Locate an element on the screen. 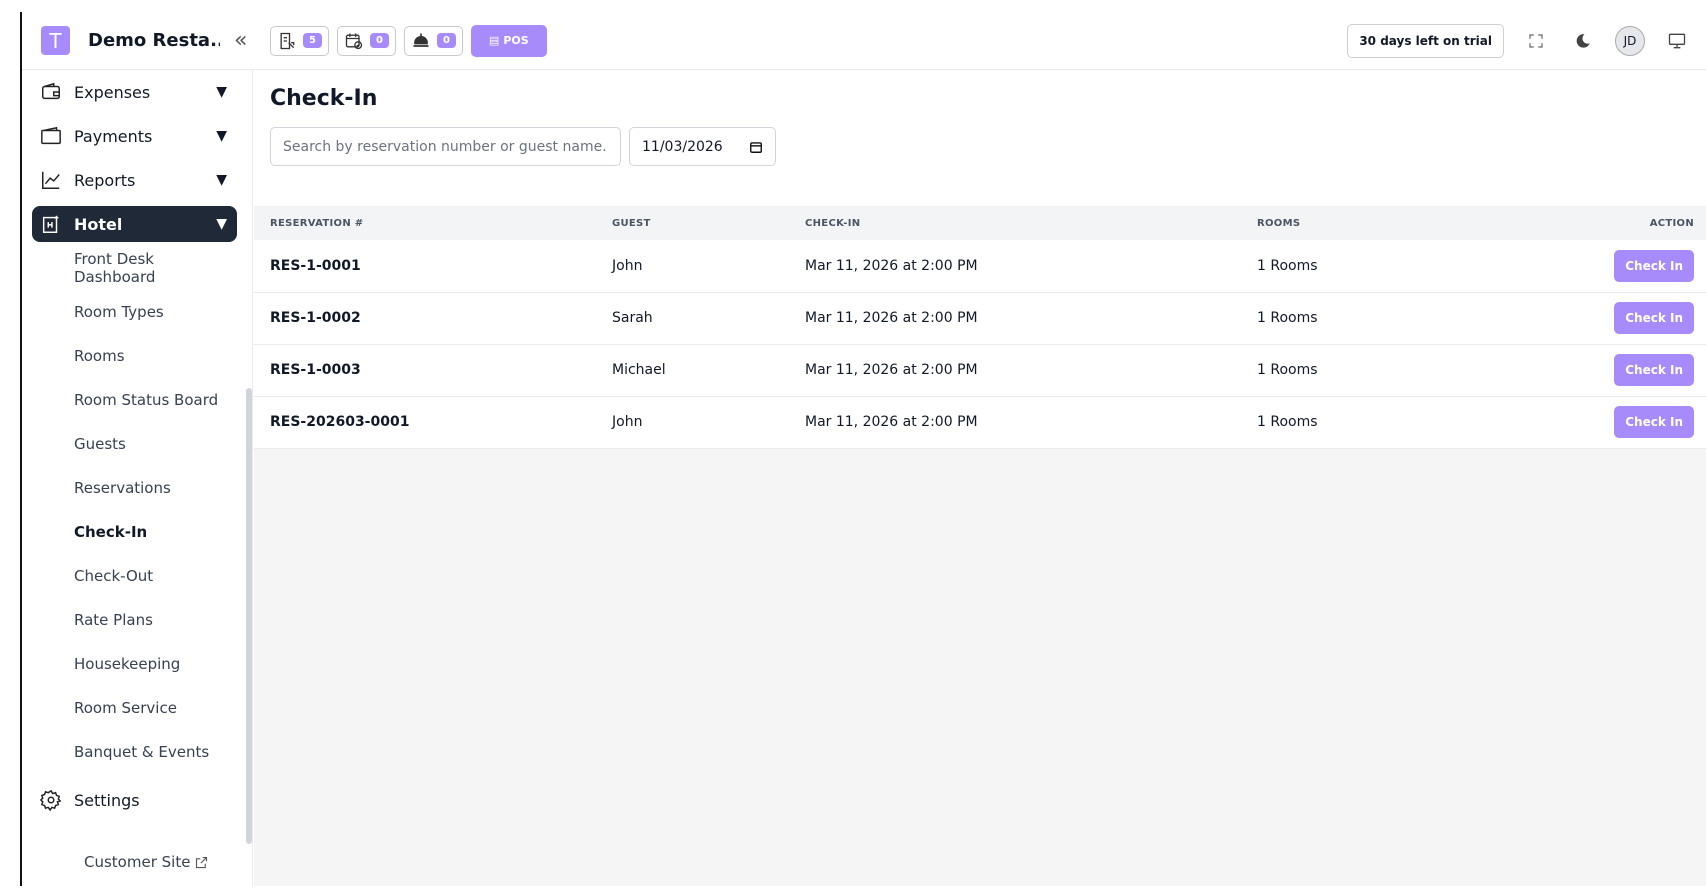 Image resolution: width=1706 pixels, height=896 pixels. sidebar-subitem-front-desk: Front Desk Dashboard is located at coordinates (134, 268).